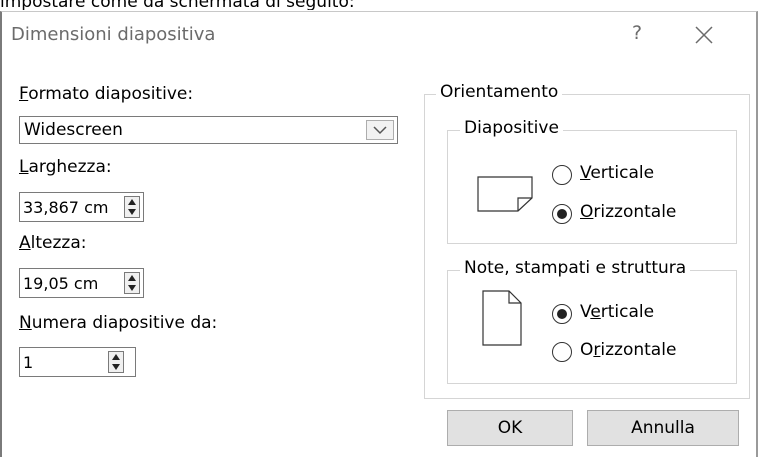 The width and height of the screenshot is (760, 457). I want to click on notes-vertical-mnemonic: e, so click(595, 312).